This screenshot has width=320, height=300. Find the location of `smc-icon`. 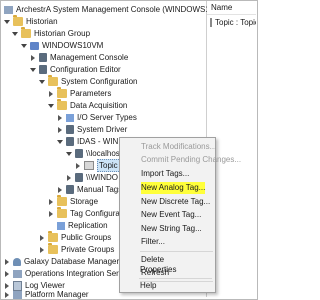

smc-icon is located at coordinates (8, 9).